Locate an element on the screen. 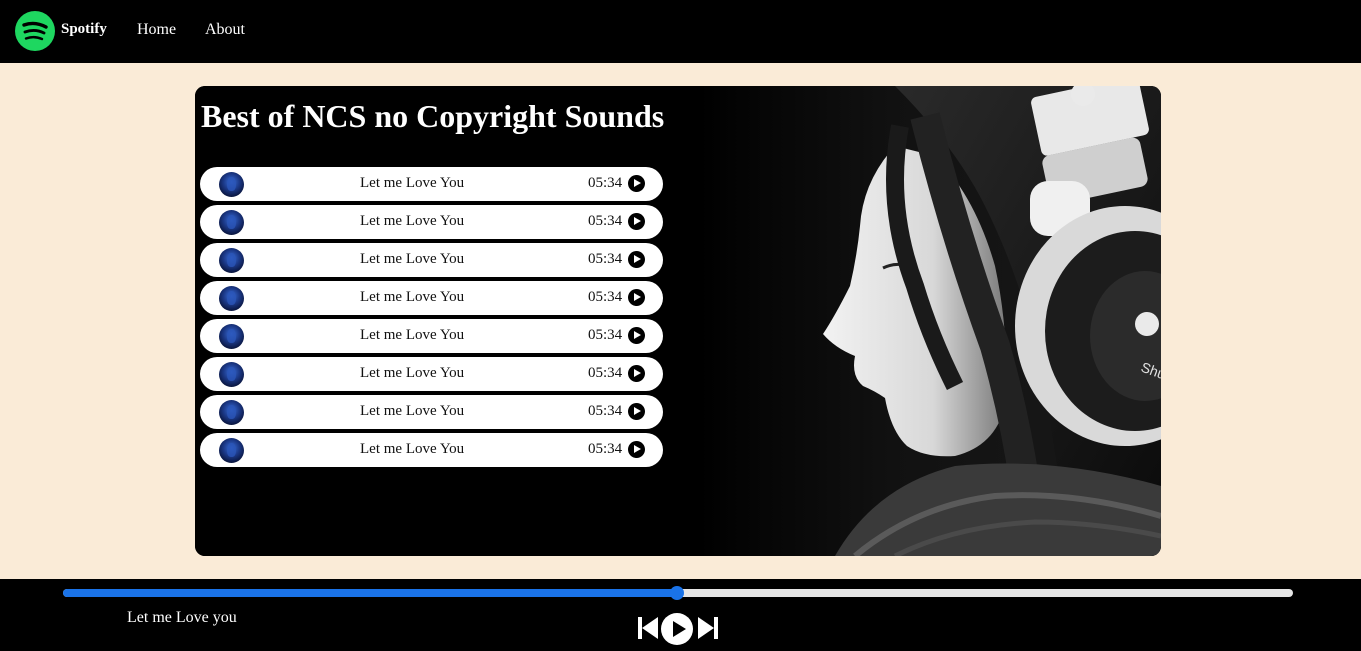 The image size is (1361, 651). navbar: Spotify Home About is located at coordinates (680, 31).